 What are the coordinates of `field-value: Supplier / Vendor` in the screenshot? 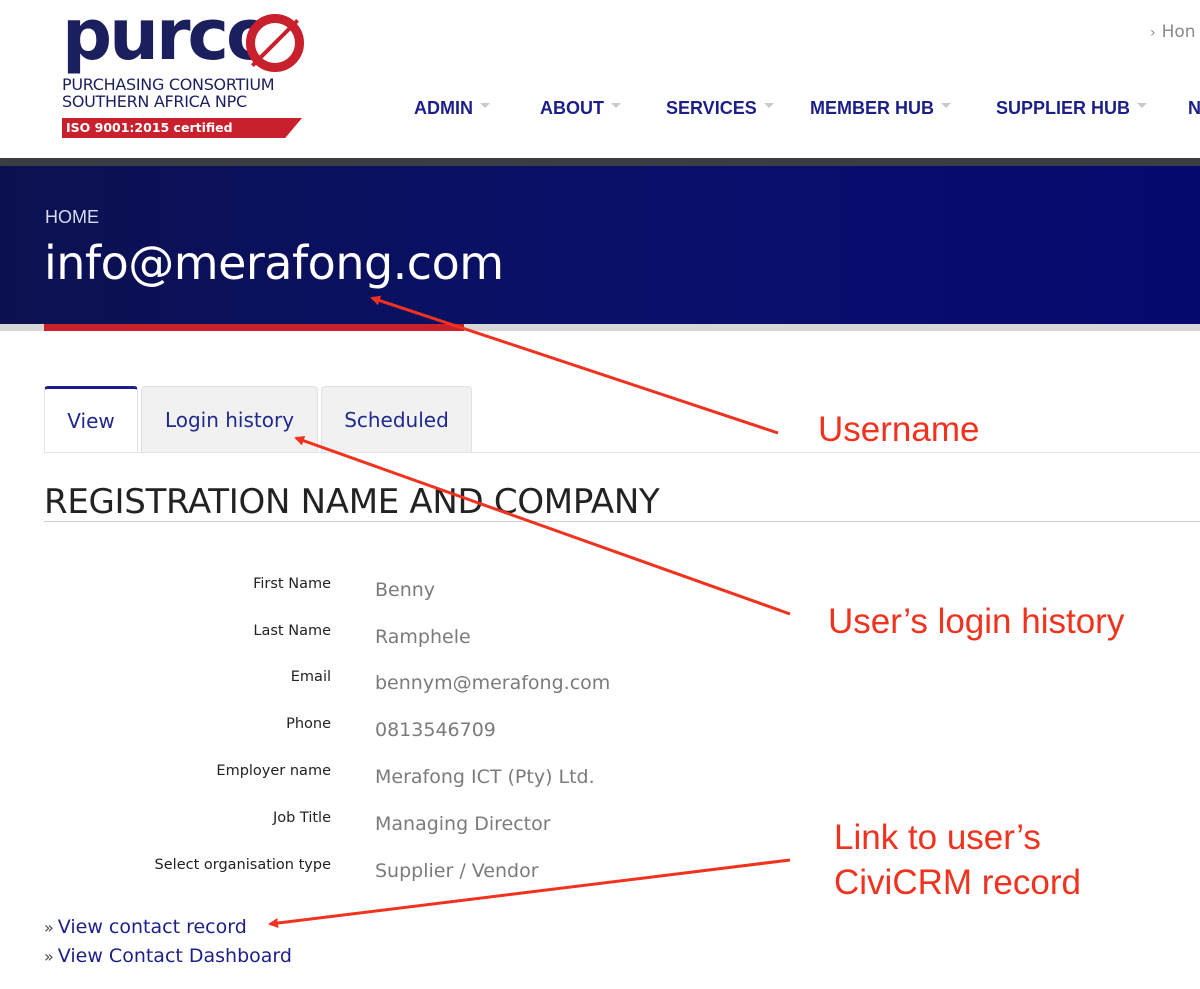 It's located at (457, 871).